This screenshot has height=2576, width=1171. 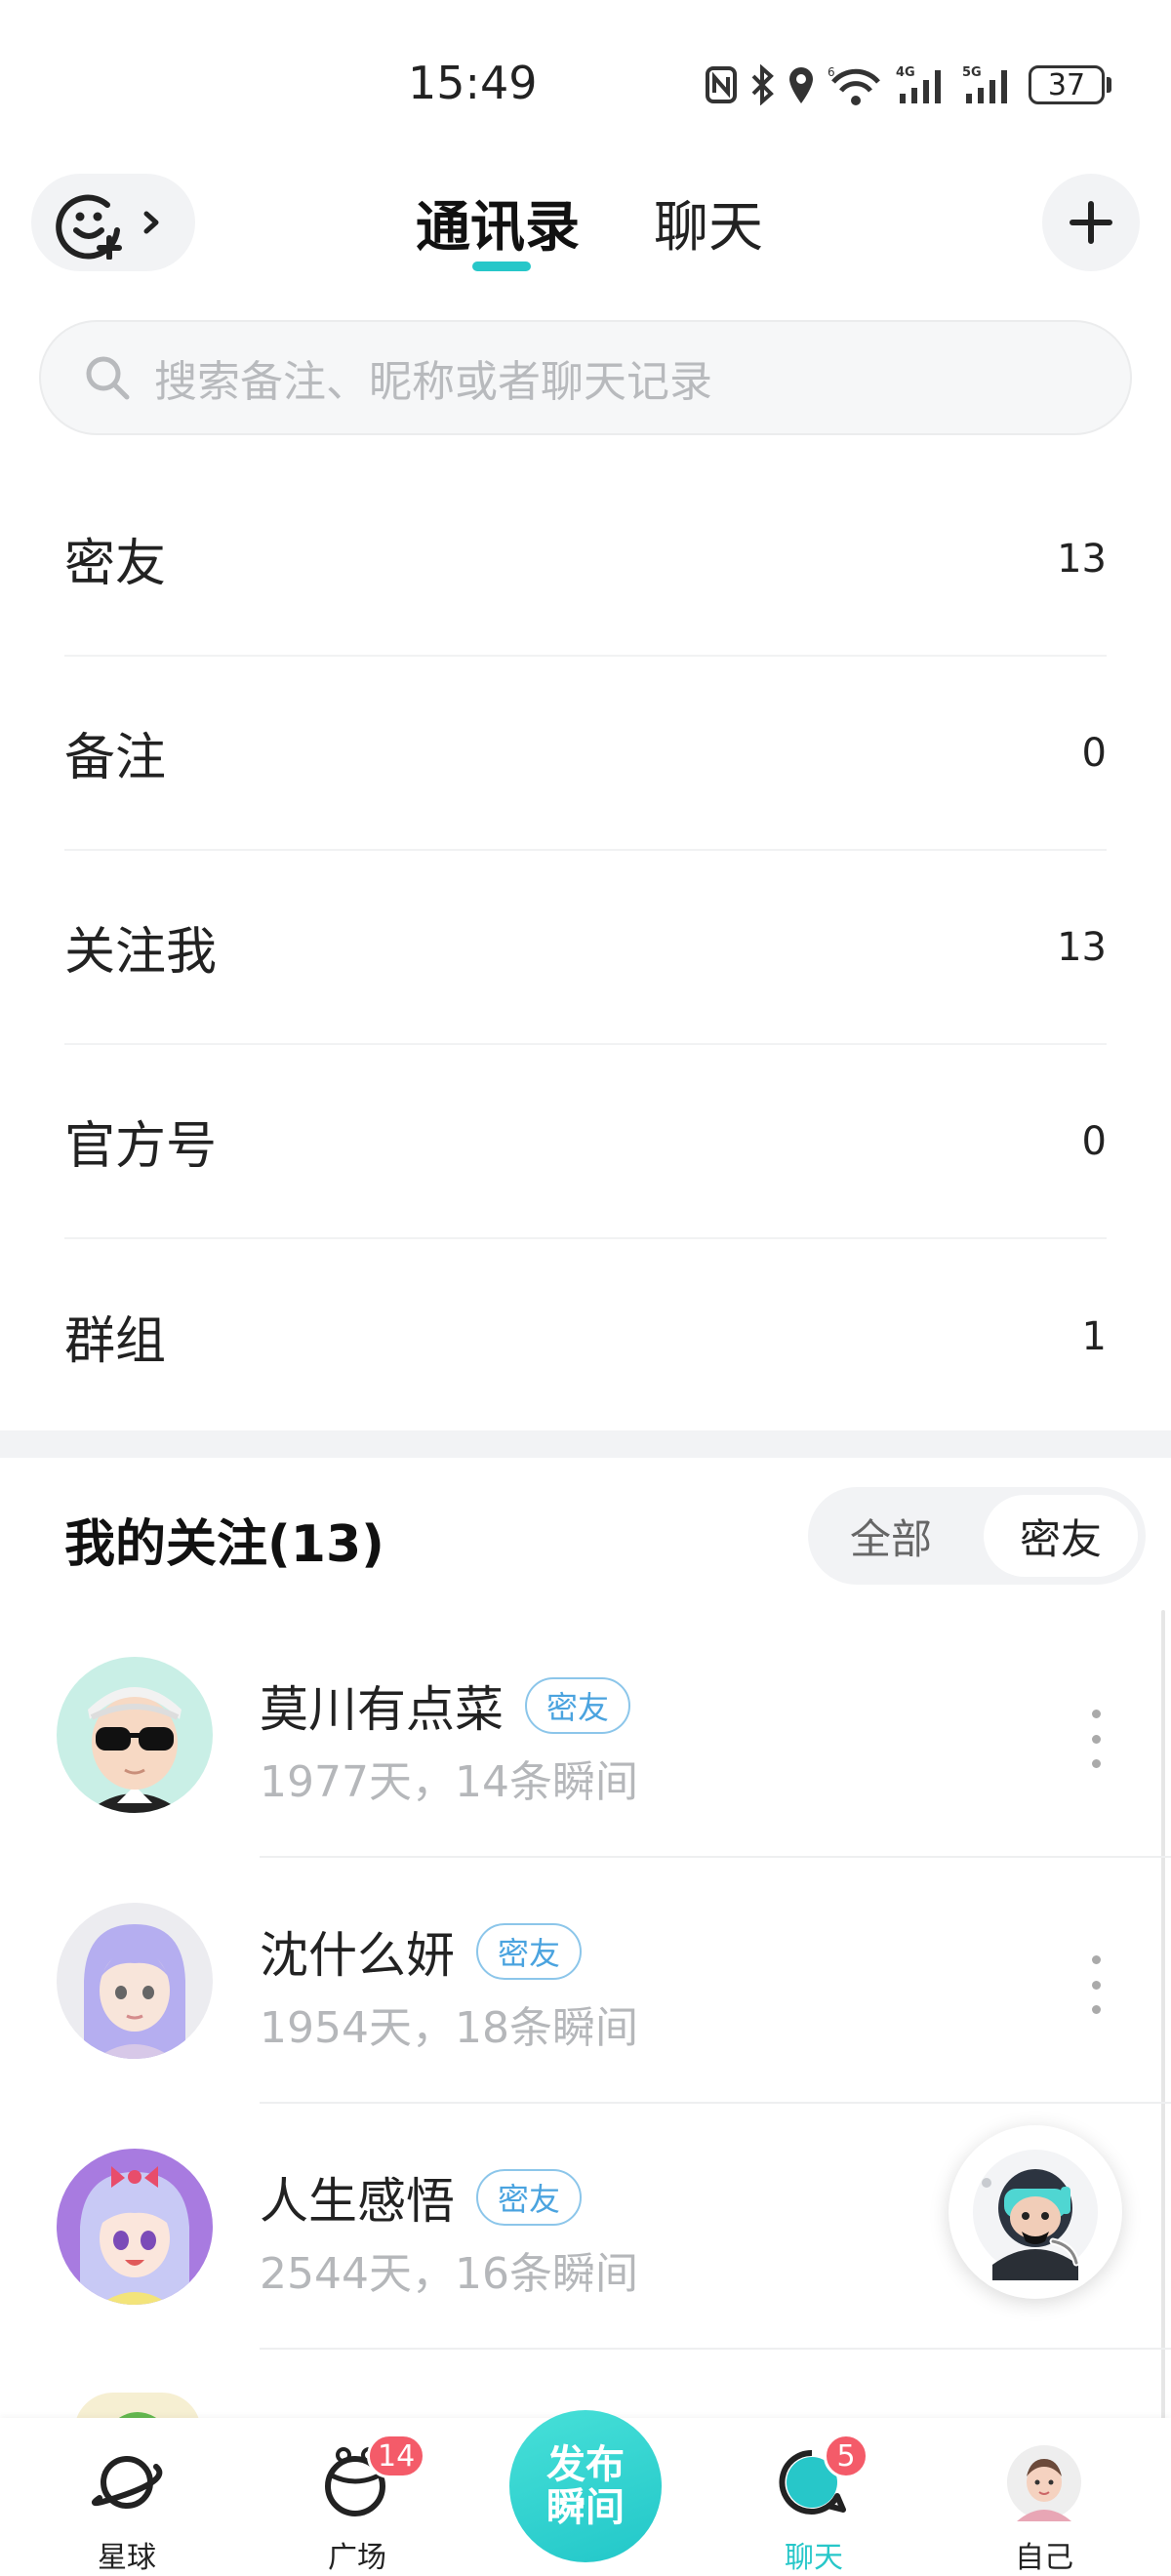 I want to click on floating-assistant-button, so click(x=1035, y=2212).